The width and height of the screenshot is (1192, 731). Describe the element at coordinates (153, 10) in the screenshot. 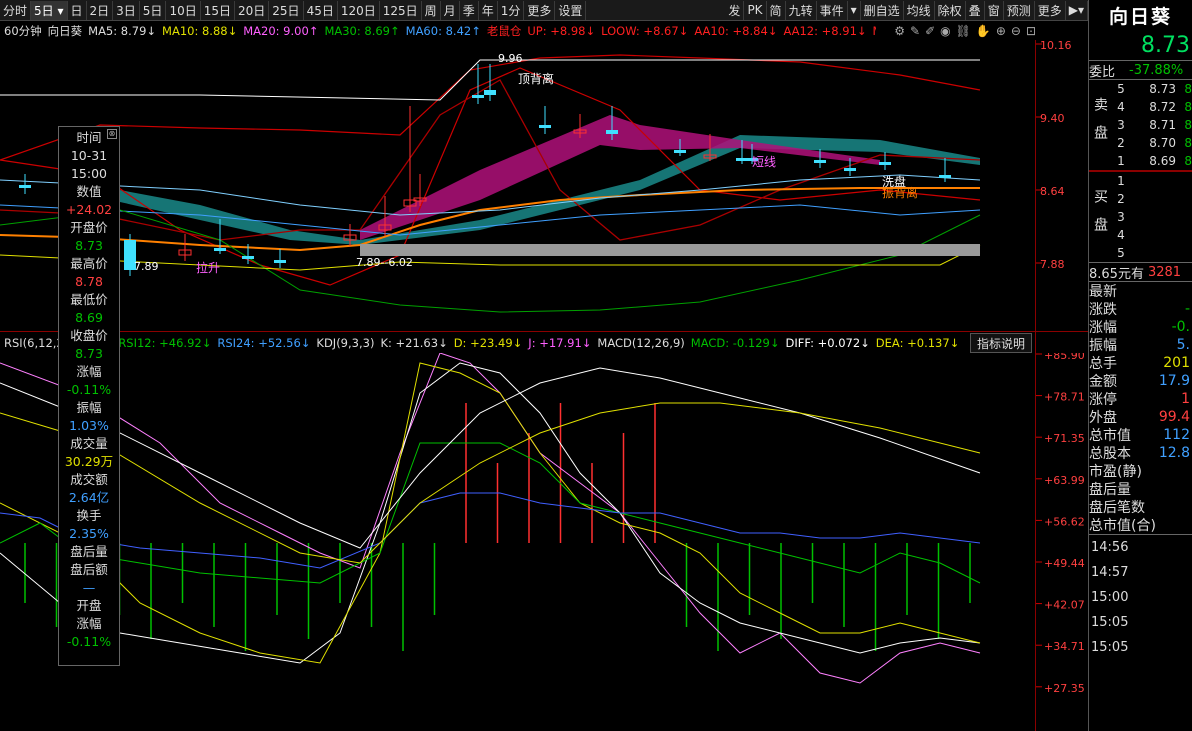

I see `period-button: 5日` at that location.